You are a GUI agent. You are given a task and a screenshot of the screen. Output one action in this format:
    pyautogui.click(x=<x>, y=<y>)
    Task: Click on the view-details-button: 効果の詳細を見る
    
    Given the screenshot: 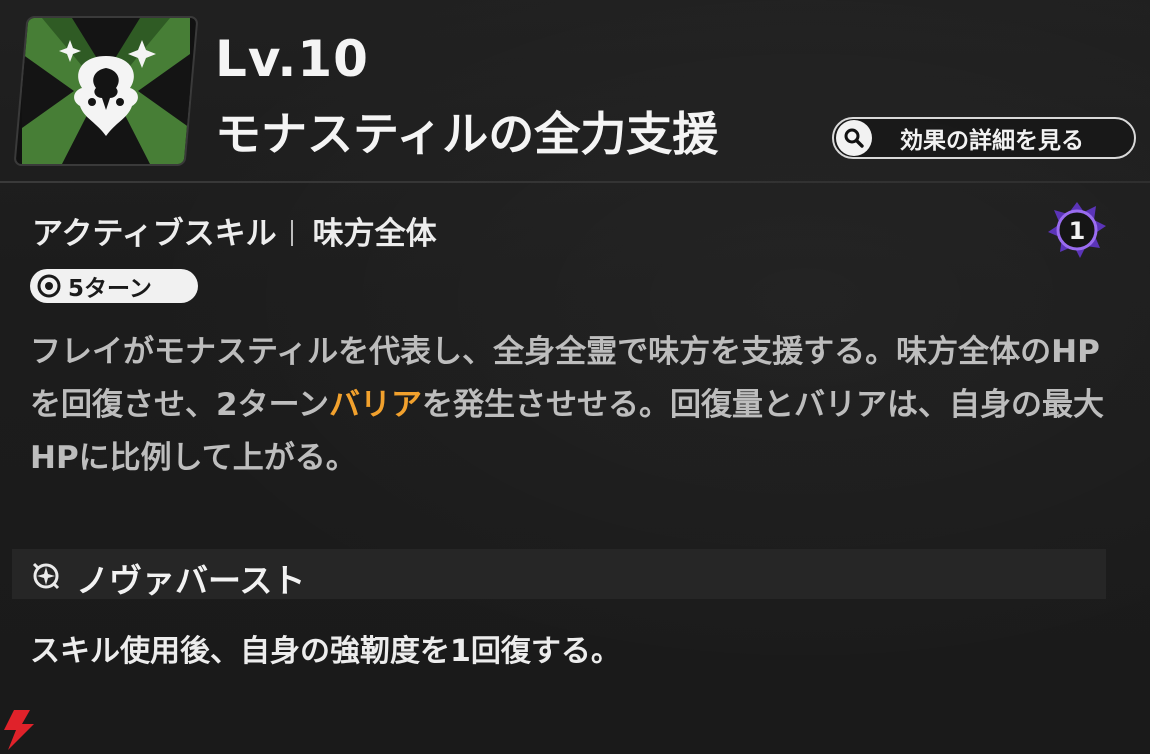 What is the action you would take?
    pyautogui.click(x=984, y=138)
    